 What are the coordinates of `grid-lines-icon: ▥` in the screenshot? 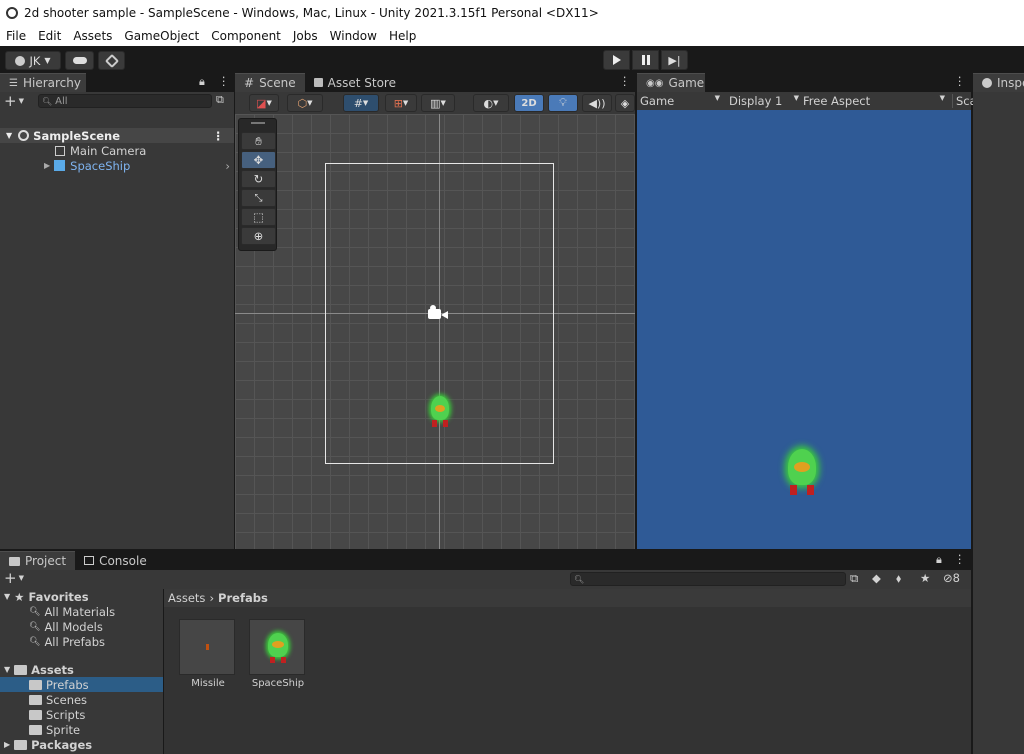 It's located at (435, 103).